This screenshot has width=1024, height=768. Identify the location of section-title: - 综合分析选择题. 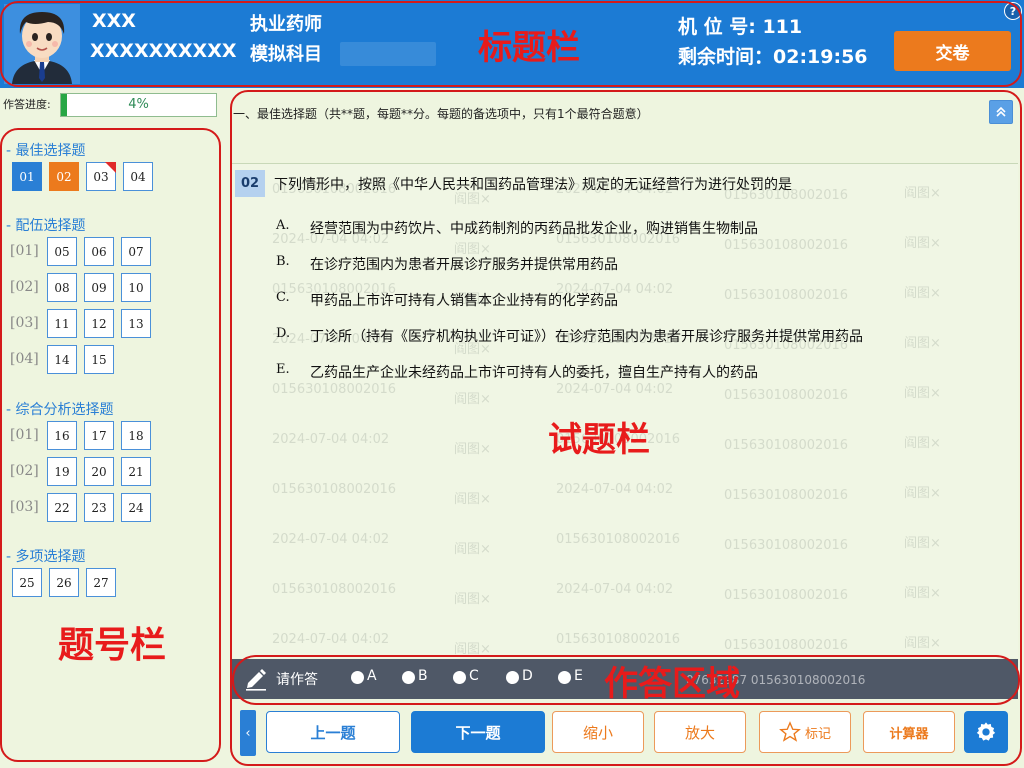
(60, 410).